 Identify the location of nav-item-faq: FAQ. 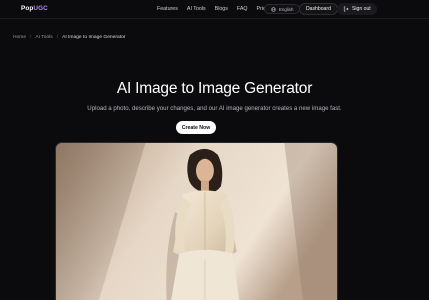
(242, 9).